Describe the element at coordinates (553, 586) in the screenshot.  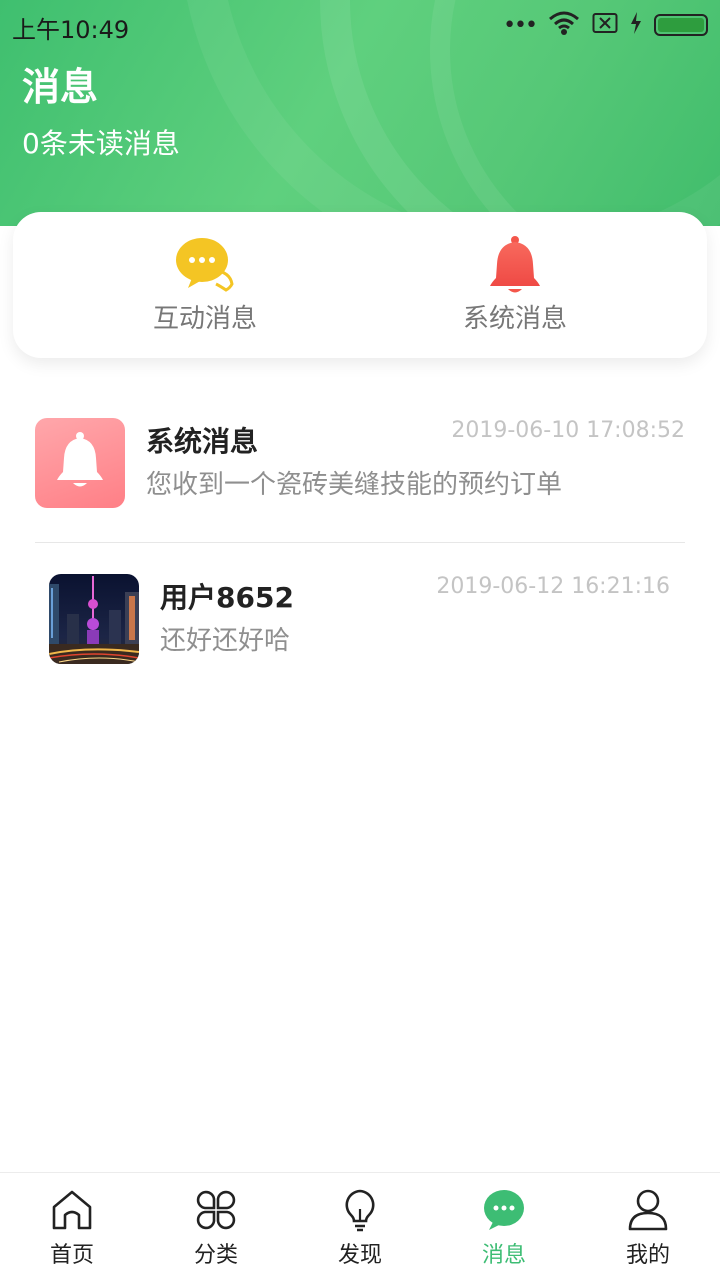
I see `message-time: 2019-06-12 16:21:16` at that location.